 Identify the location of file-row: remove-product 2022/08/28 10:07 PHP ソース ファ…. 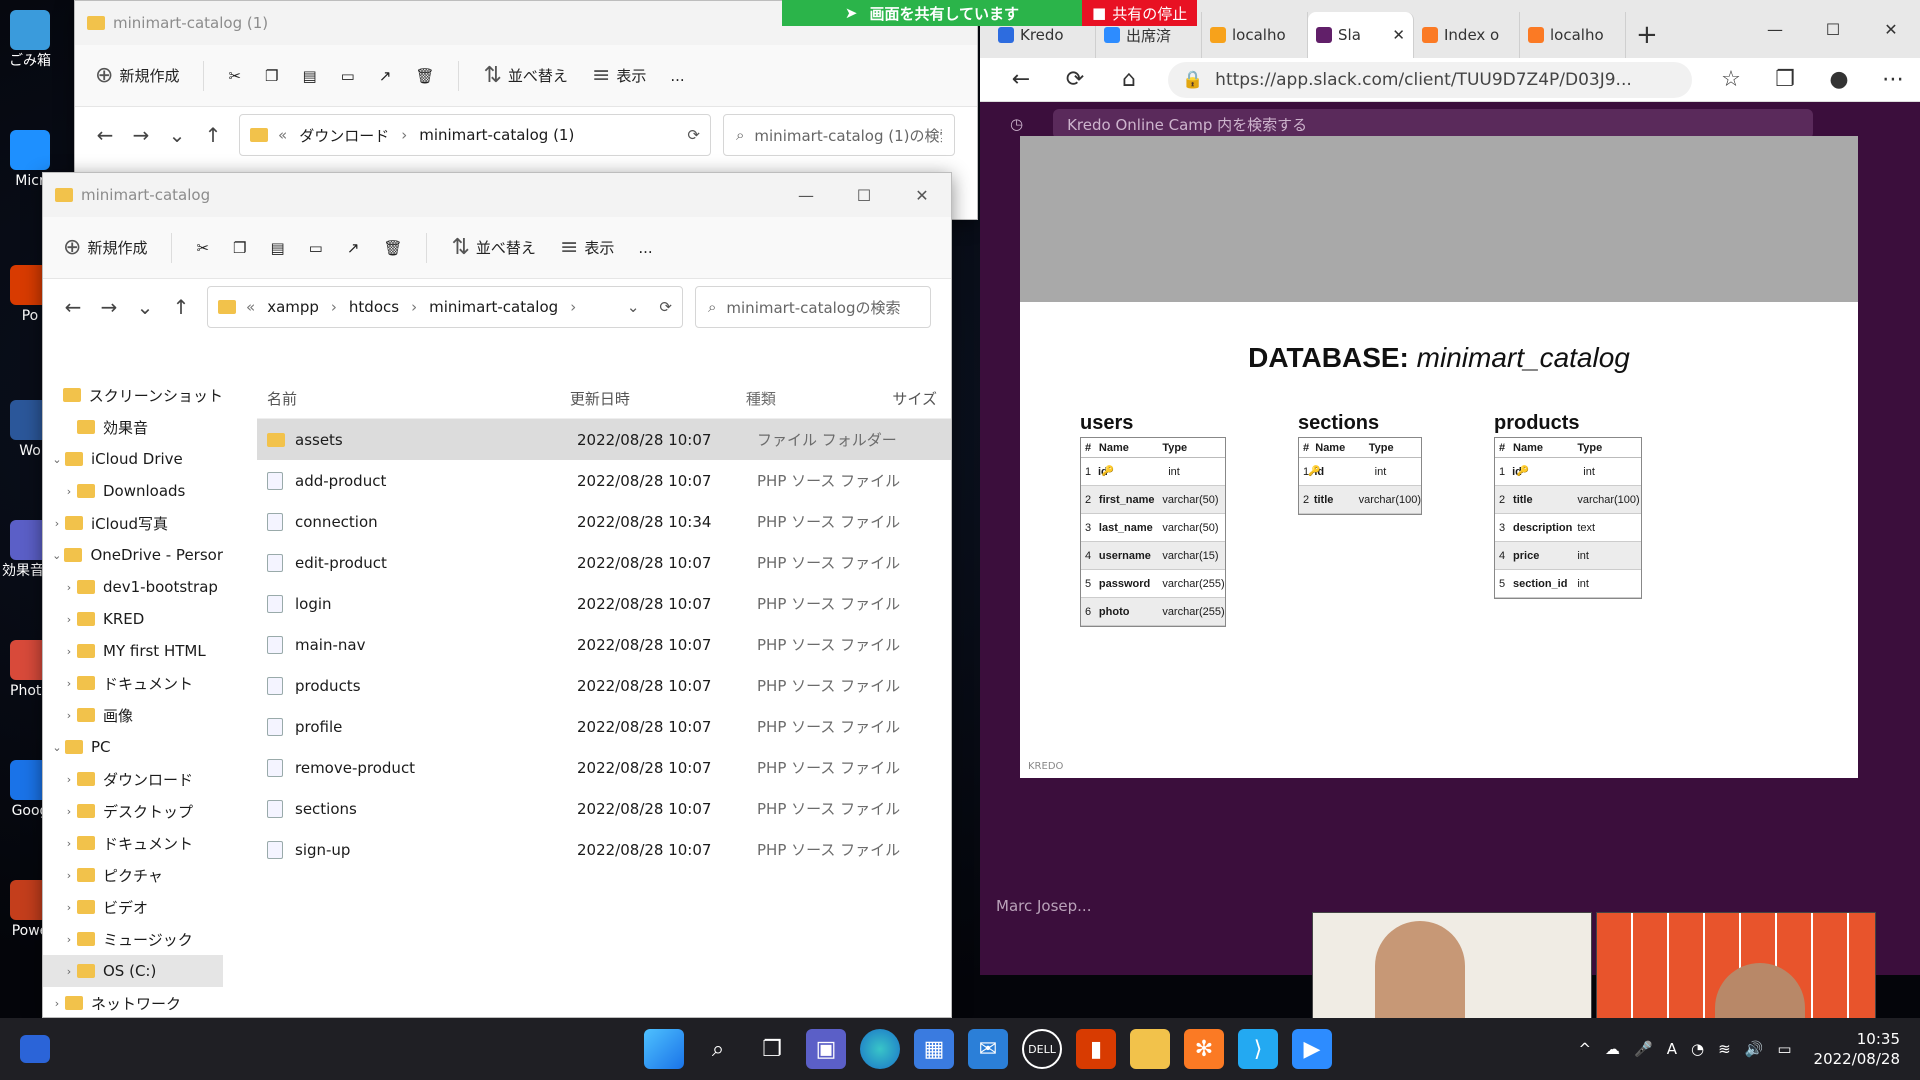
(604, 767).